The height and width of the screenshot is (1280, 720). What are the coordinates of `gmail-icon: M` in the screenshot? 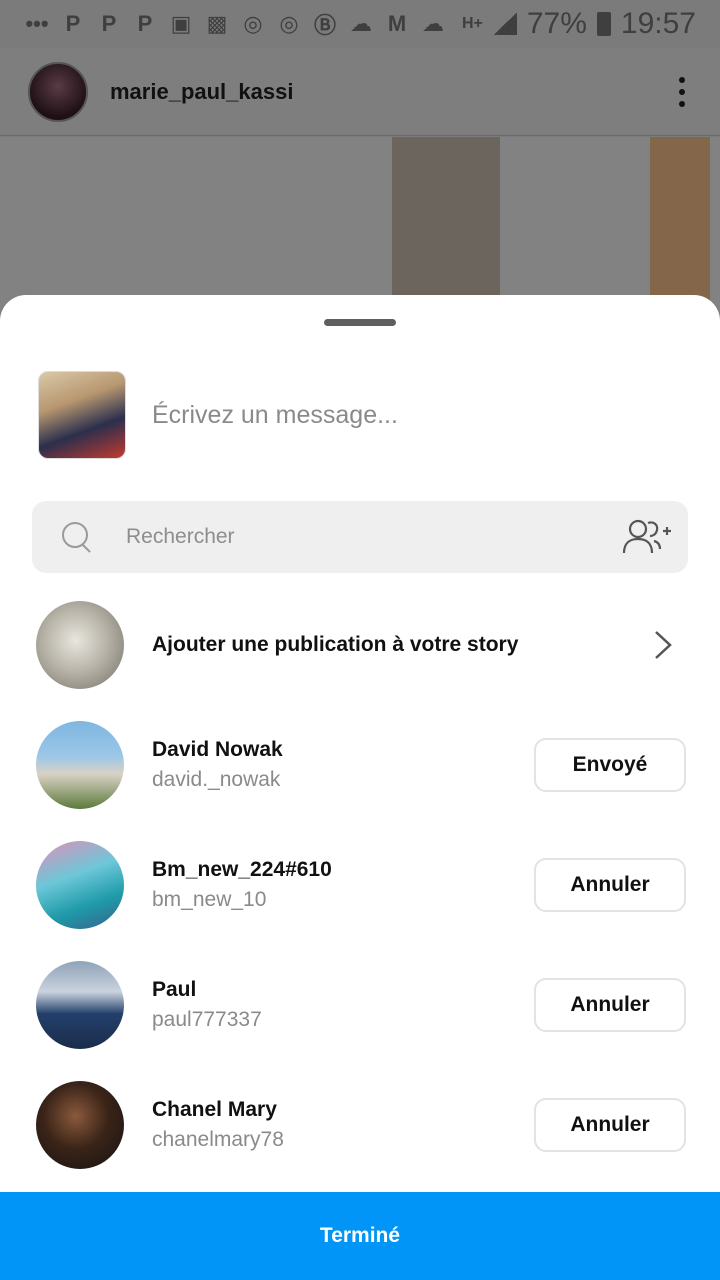 It's located at (397, 23).